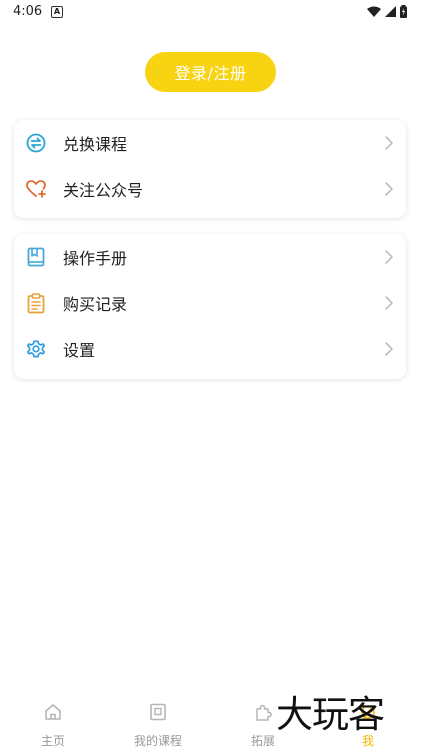  I want to click on menu-card-account: 兑换课程 关注公众号, so click(210, 169).